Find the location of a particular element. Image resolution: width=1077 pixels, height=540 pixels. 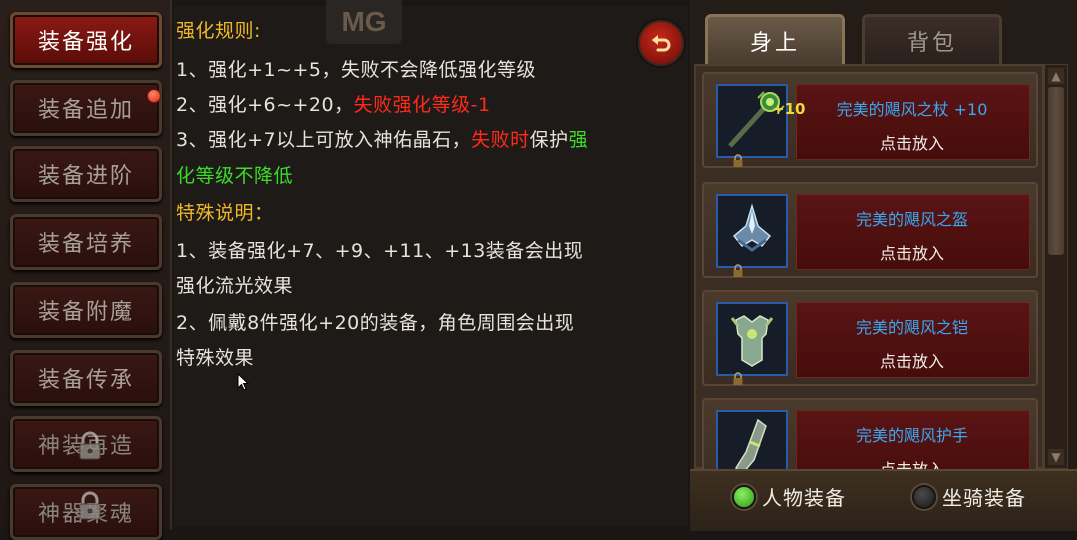

item-name: 完美的飓风护手 is located at coordinates (911, 435).